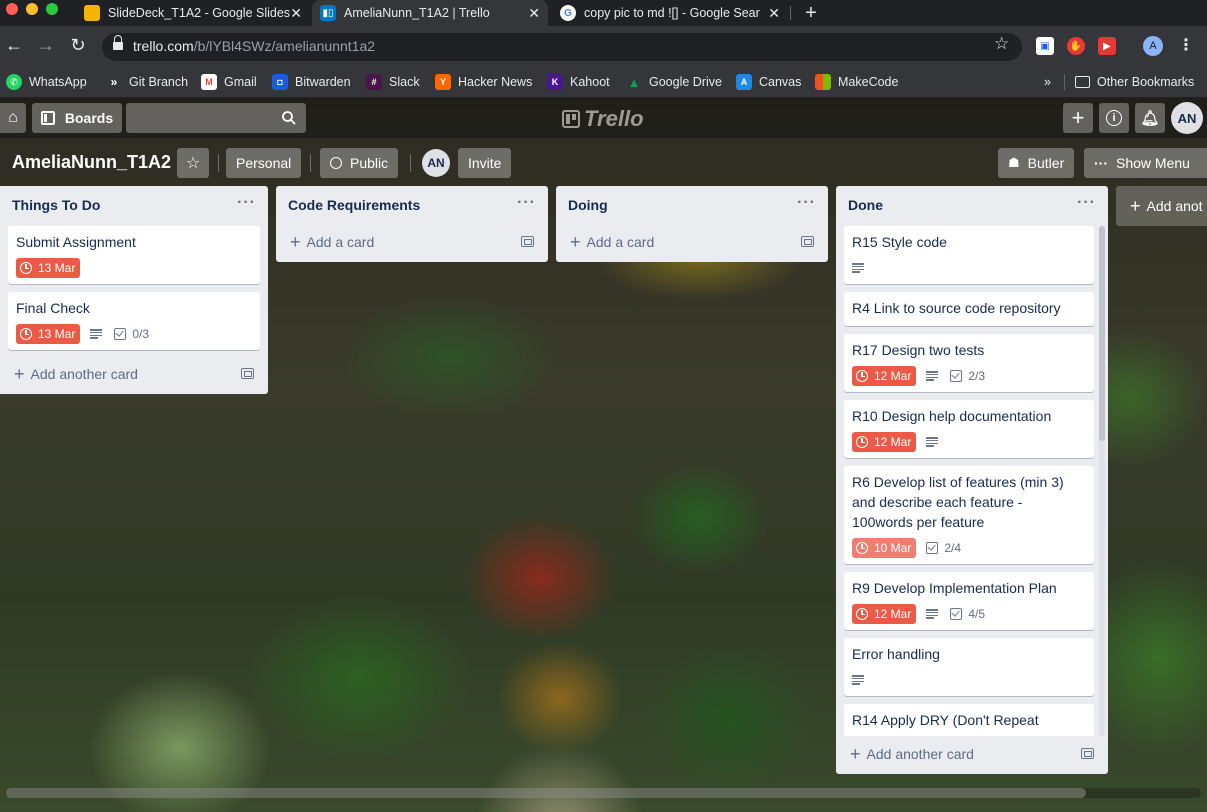  Describe the element at coordinates (969, 429) in the screenshot. I see `card-r10: R10 Design help documentation 12 Mar` at that location.